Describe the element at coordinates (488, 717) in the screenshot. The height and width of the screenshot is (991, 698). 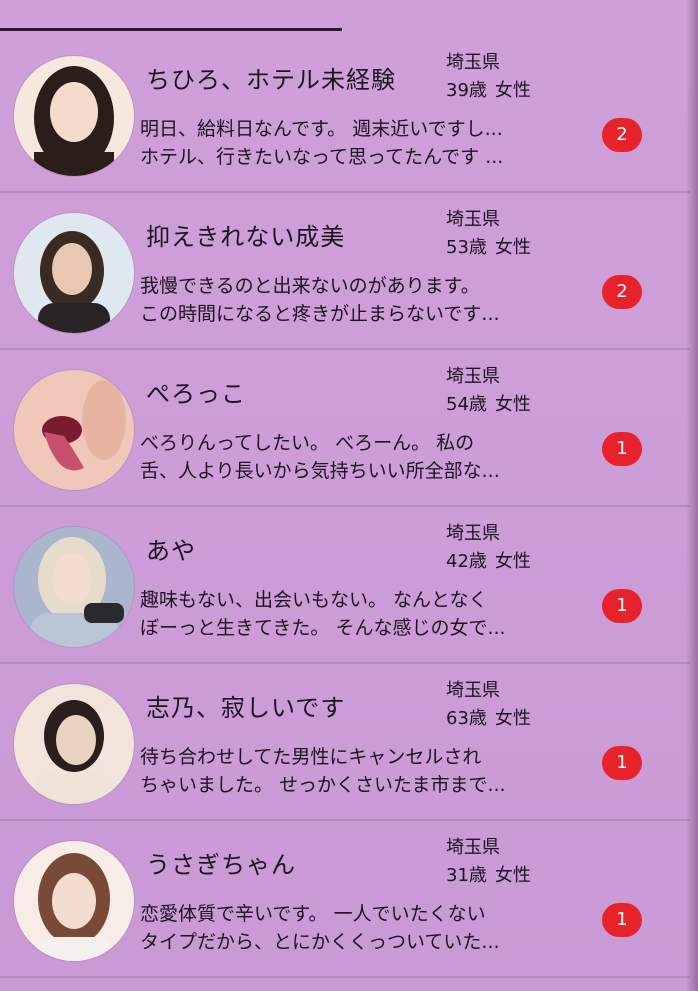
I see `age-gender: 63歳 女性` at that location.